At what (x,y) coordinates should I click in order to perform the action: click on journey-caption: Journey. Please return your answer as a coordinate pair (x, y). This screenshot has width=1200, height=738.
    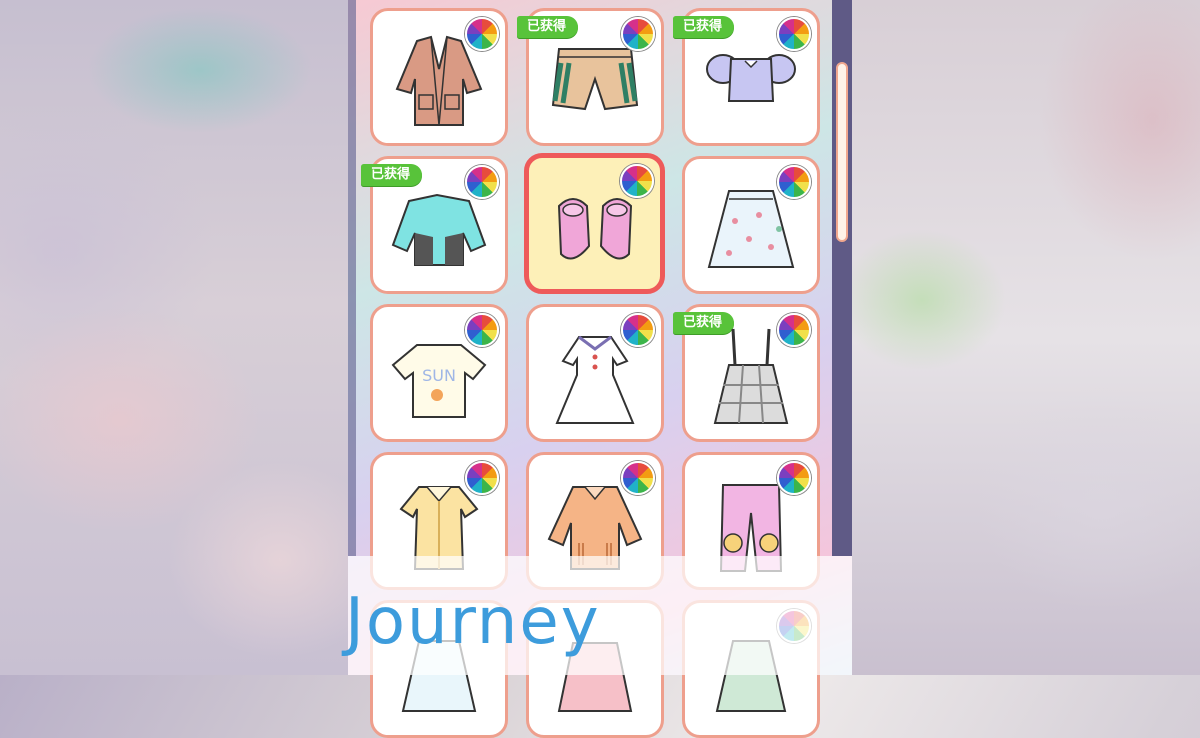
    Looking at the image, I should click on (473, 622).